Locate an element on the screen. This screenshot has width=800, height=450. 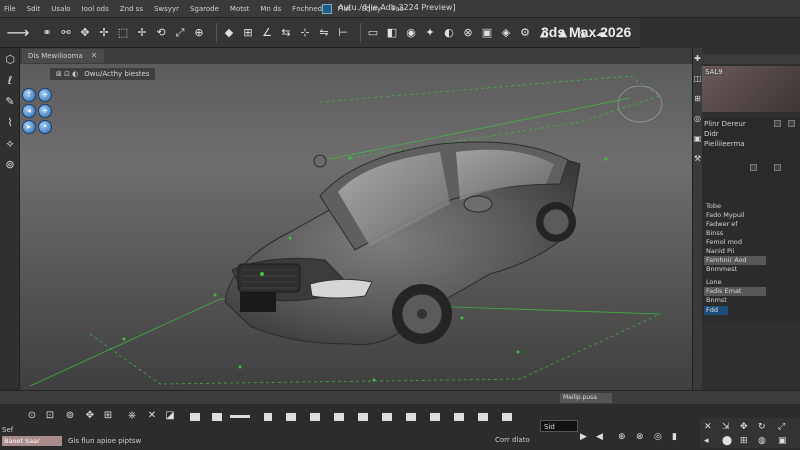
pan-view-icon: ⊕ is located at coordinates (624, 438).